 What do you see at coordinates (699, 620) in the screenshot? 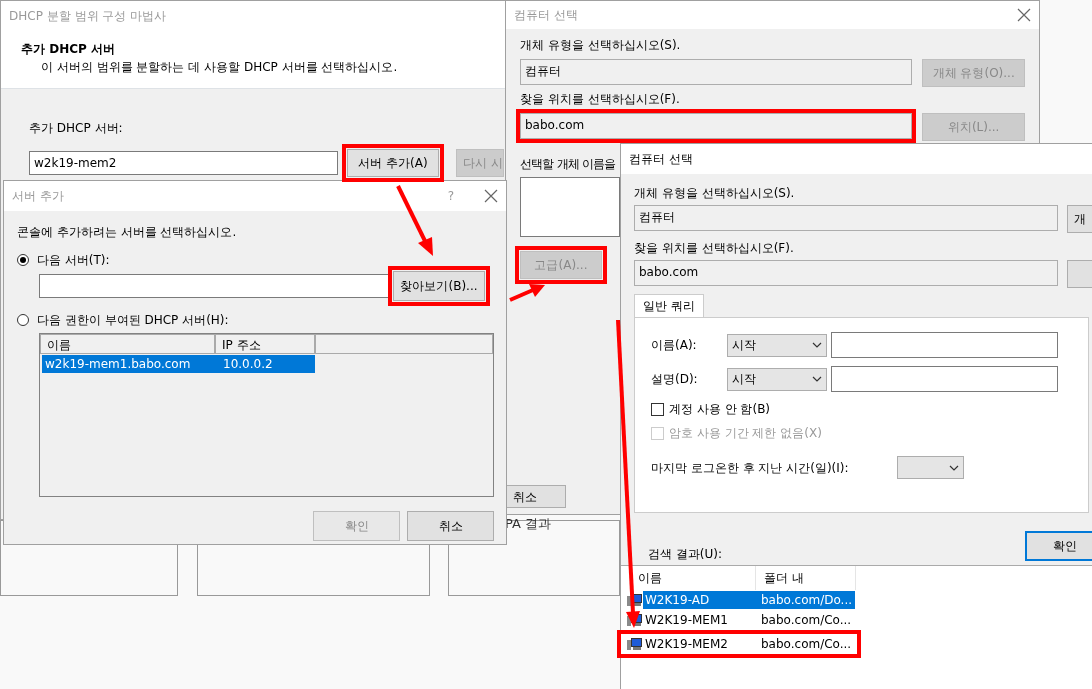
I see `result-name: W2K19-MEM1` at bounding box center [699, 620].